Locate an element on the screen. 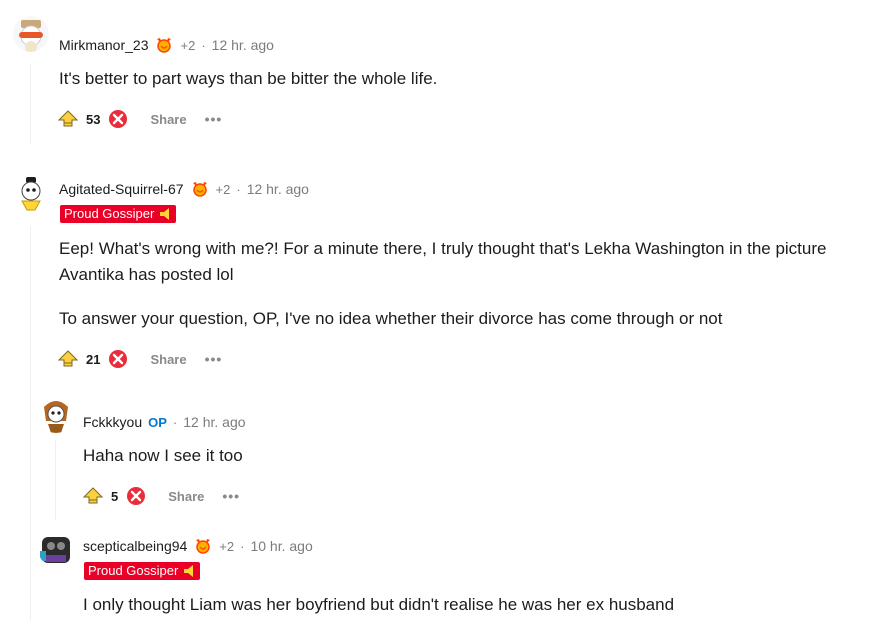 The image size is (877, 620). username: Mirkmanor_23 is located at coordinates (103, 45).